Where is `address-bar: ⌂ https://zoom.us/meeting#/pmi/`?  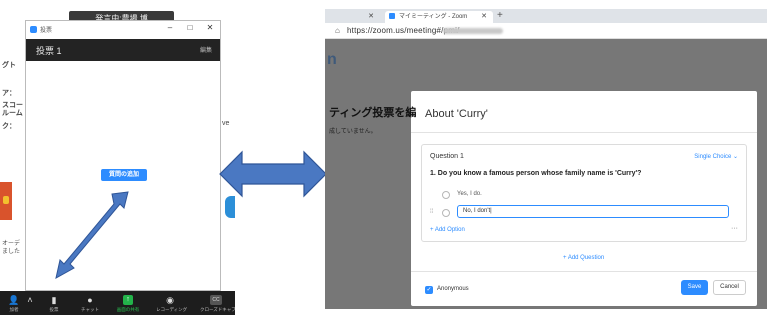
address-bar: ⌂ https://zoom.us/meeting#/pmi/ is located at coordinates (546, 31).